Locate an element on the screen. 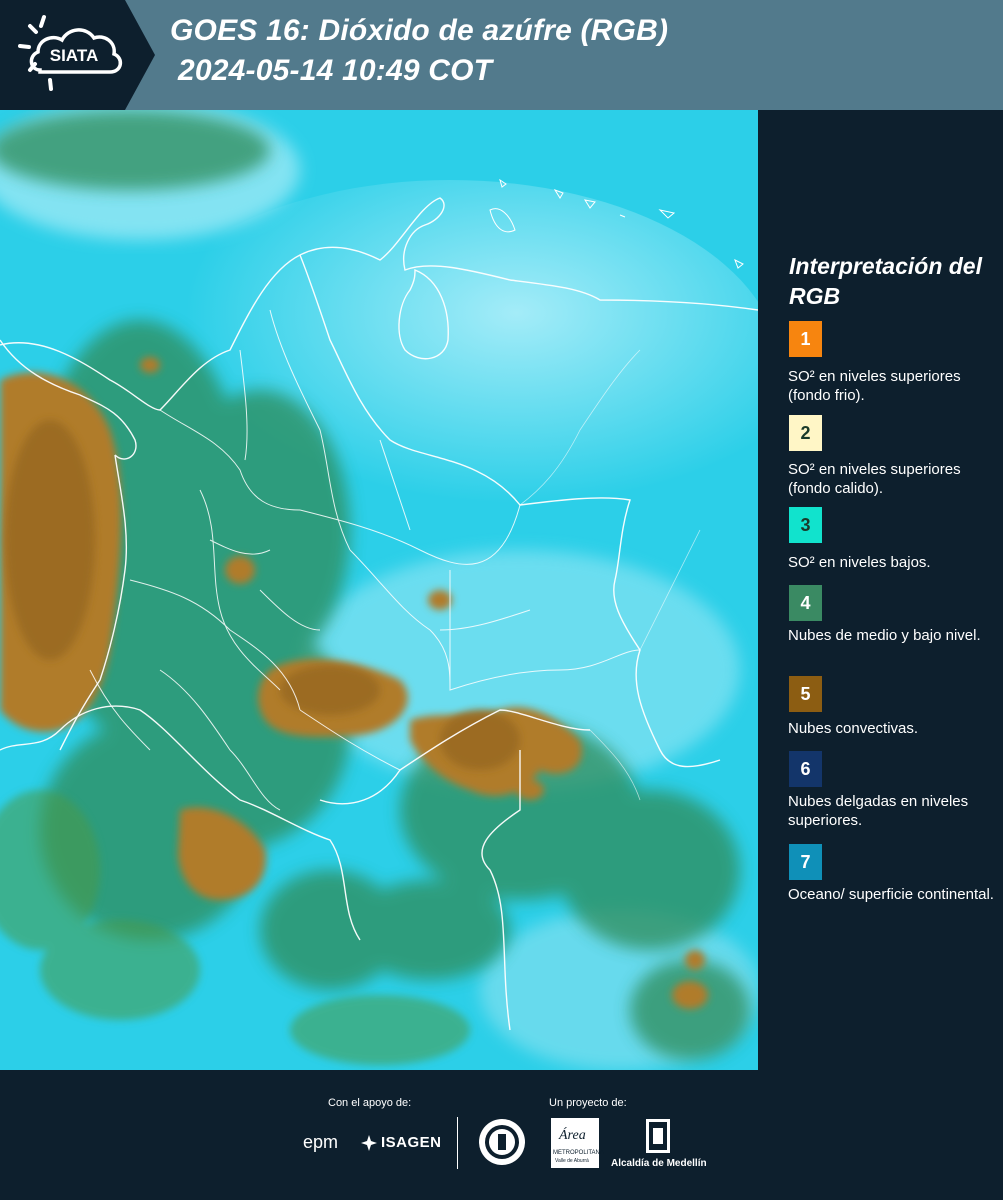  legend-swatch-5: 5 is located at coordinates (805, 694).